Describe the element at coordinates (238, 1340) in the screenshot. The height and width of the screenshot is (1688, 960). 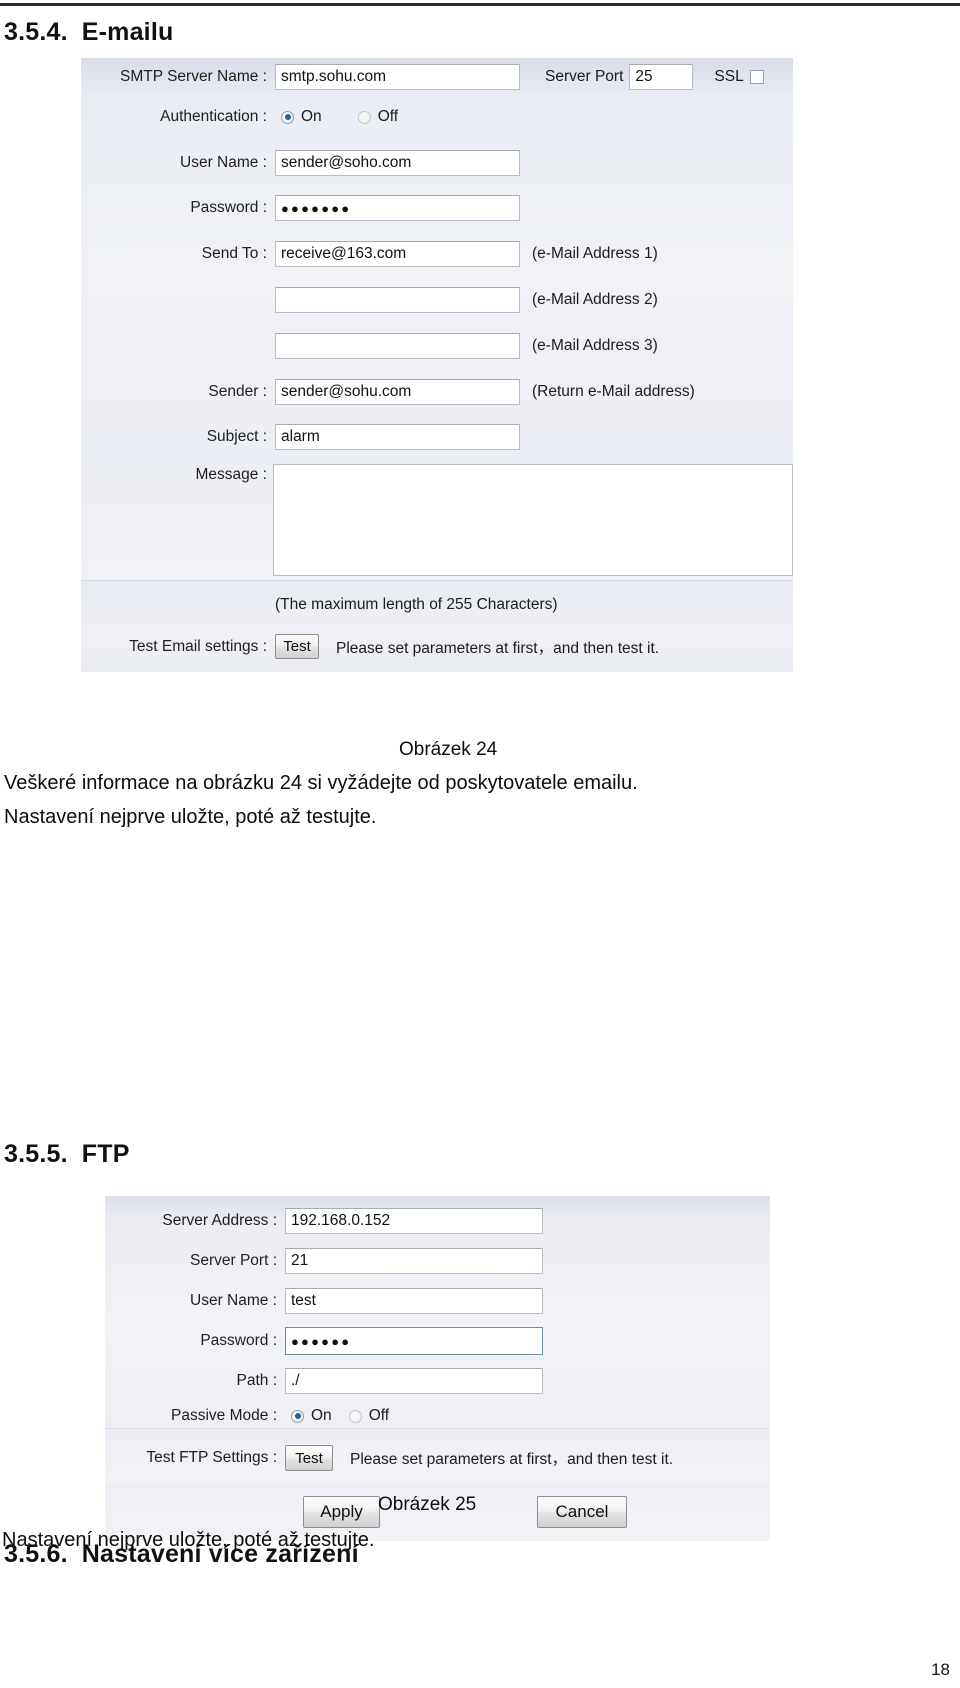
I see `ftp-password-label: Password :` at that location.